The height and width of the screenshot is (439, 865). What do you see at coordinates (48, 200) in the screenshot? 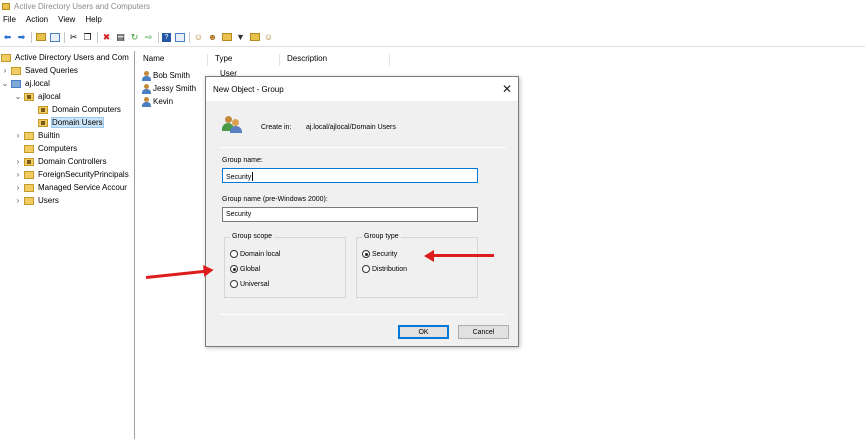
I see `tree-item-label: Users` at bounding box center [48, 200].